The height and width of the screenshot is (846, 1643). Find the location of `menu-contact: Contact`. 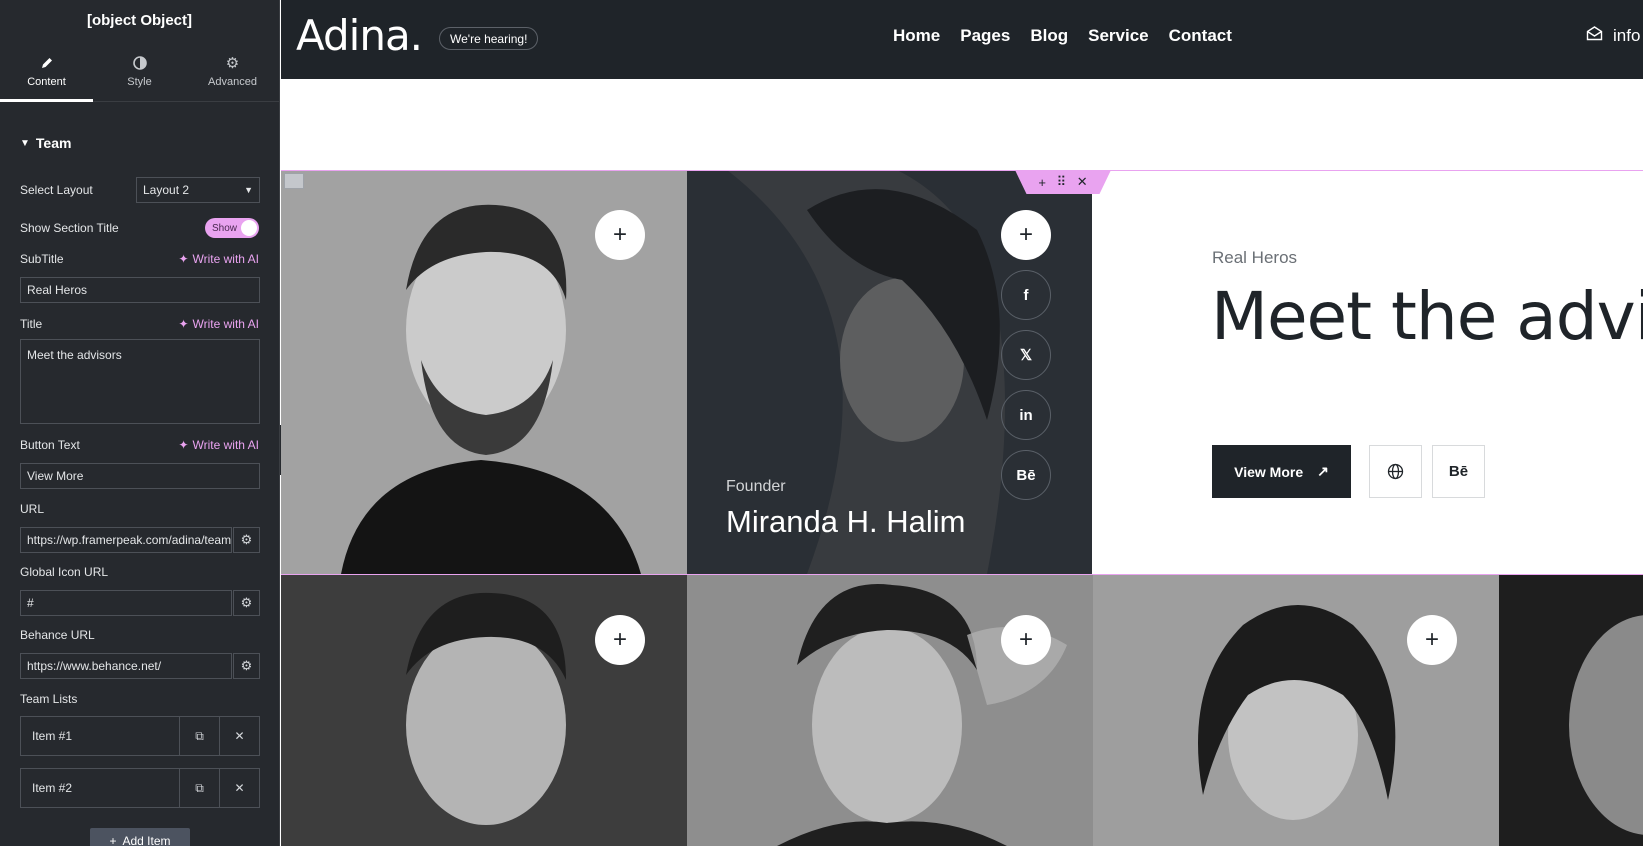

menu-contact: Contact is located at coordinates (1200, 36).